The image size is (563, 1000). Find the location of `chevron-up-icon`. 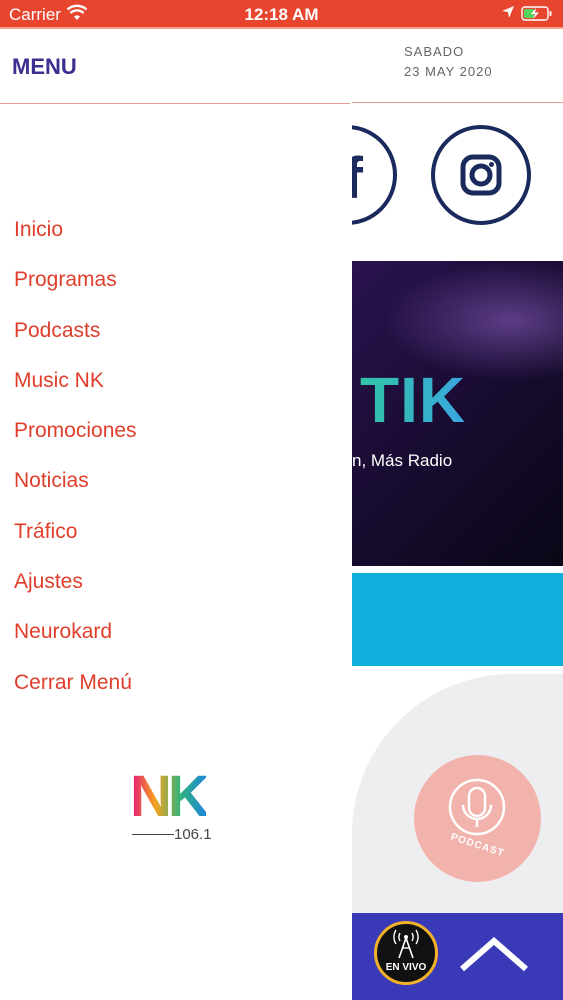

chevron-up-icon is located at coordinates (494, 957).